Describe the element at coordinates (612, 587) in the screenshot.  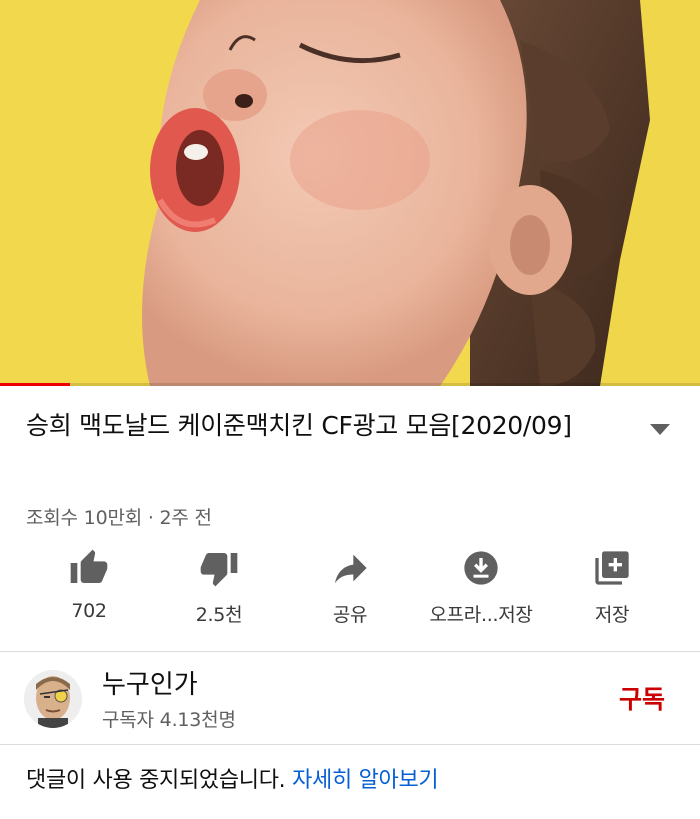
I see `save-to-playlist-button: 저장` at that location.